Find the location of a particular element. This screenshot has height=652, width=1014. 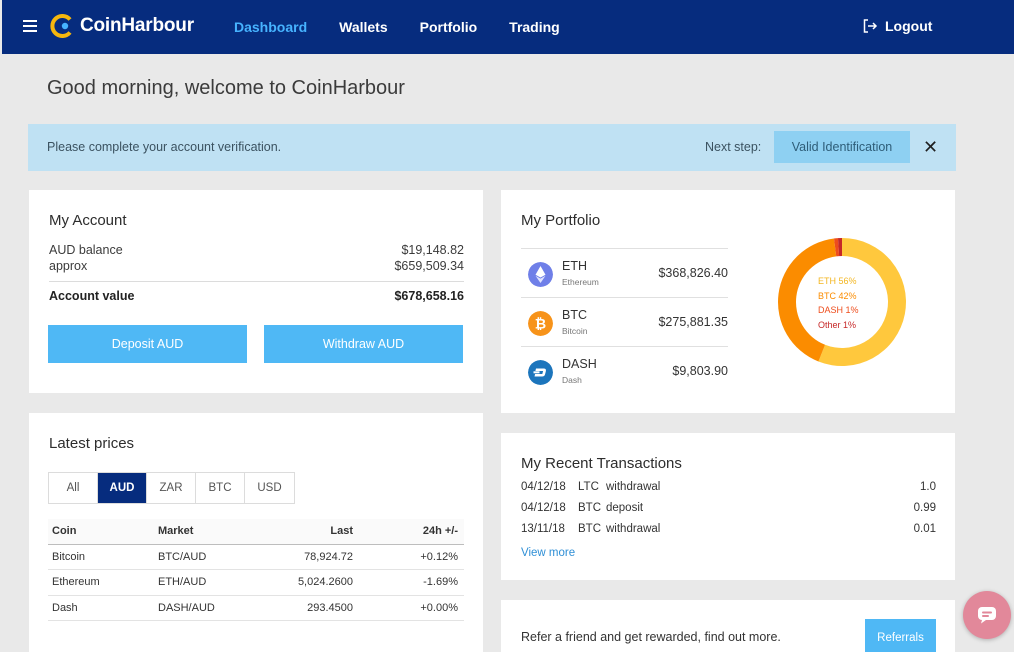

menu-icon is located at coordinates (30, 26).